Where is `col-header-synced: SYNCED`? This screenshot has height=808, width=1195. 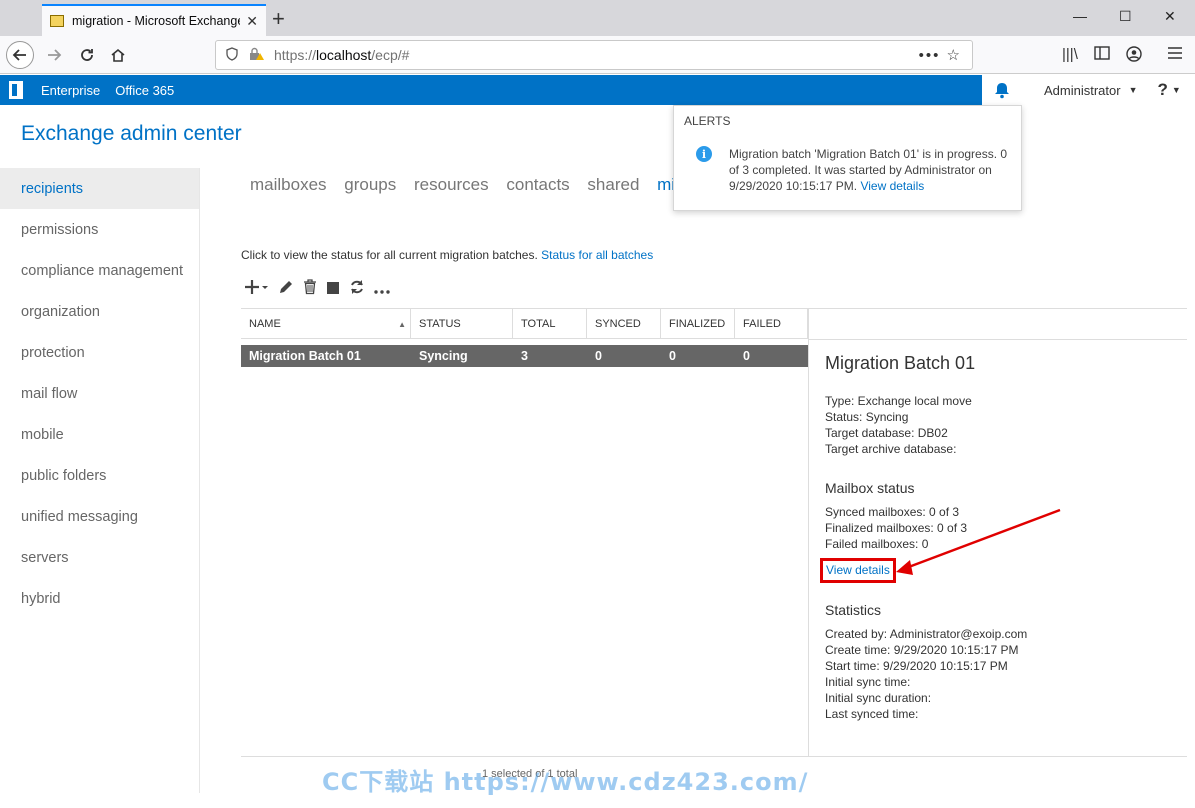
col-header-synced: SYNCED is located at coordinates (624, 324).